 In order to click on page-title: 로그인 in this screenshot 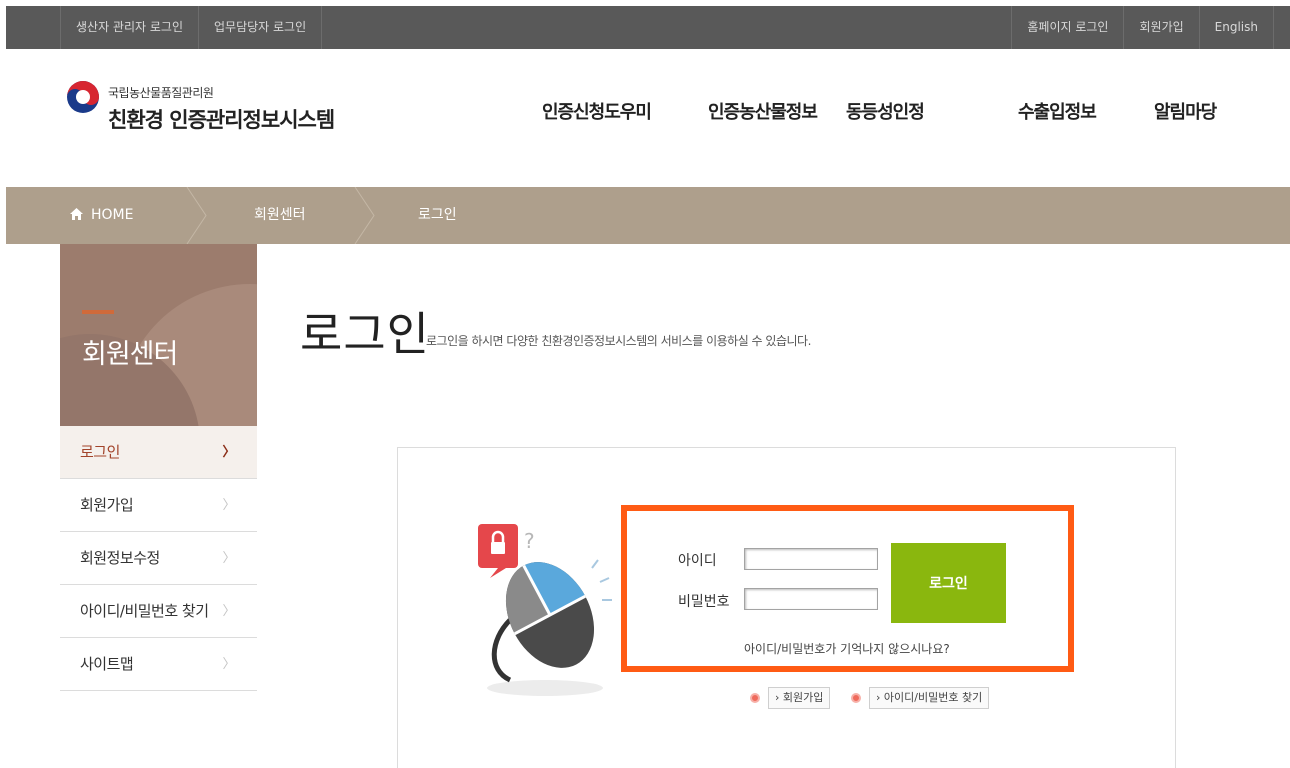, I will do `click(365, 334)`.